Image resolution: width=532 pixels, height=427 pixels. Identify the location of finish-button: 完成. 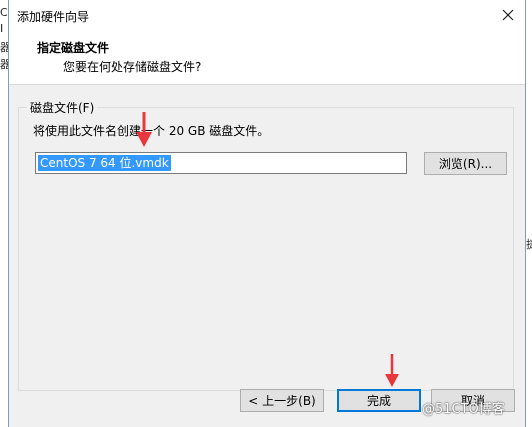
(379, 400).